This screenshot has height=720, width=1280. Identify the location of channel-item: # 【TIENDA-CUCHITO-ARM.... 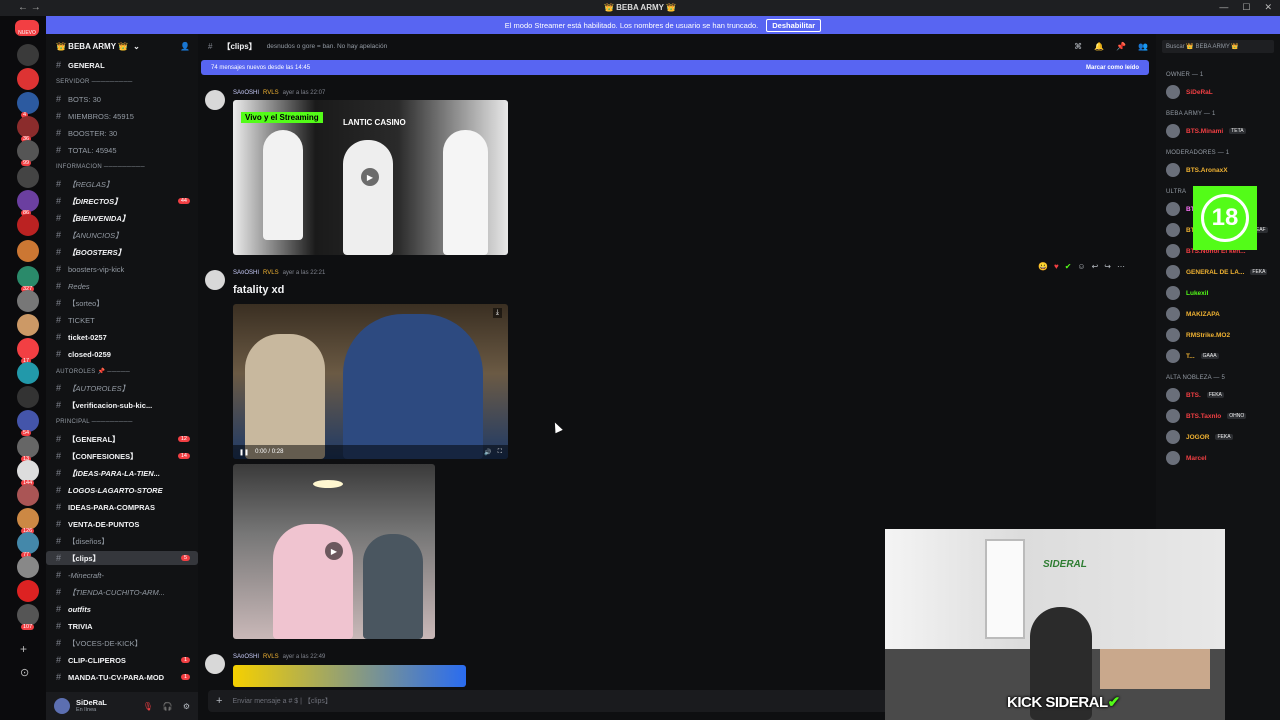
(122, 592).